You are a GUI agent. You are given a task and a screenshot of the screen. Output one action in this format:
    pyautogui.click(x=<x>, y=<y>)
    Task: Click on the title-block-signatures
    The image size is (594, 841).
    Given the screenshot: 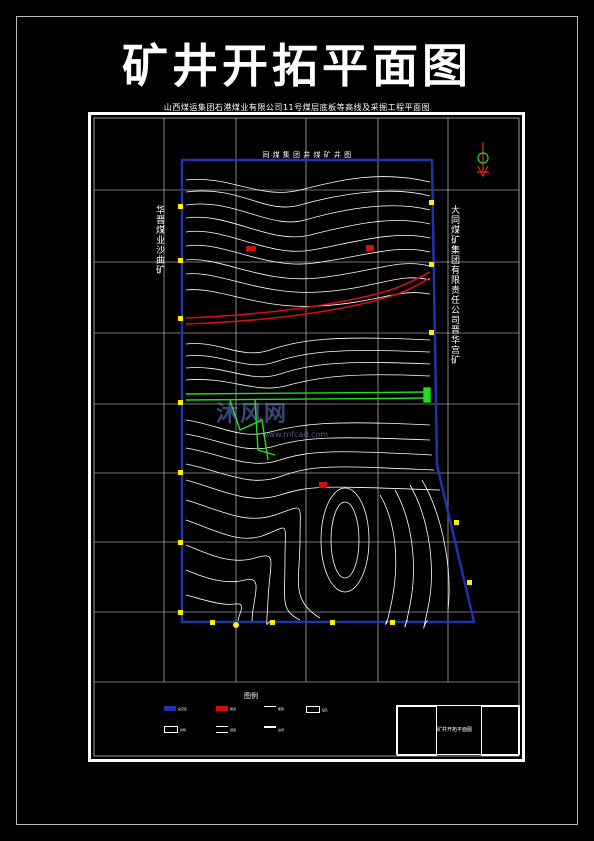 What is the action you would take?
    pyautogui.click(x=417, y=731)
    